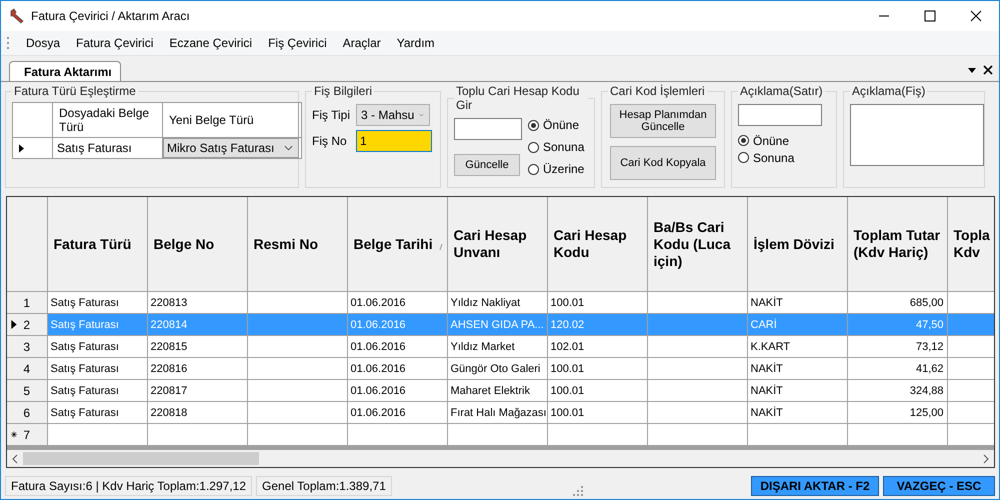  What do you see at coordinates (597, 347) in the screenshot?
I see `table-cell: 102.01` at bounding box center [597, 347].